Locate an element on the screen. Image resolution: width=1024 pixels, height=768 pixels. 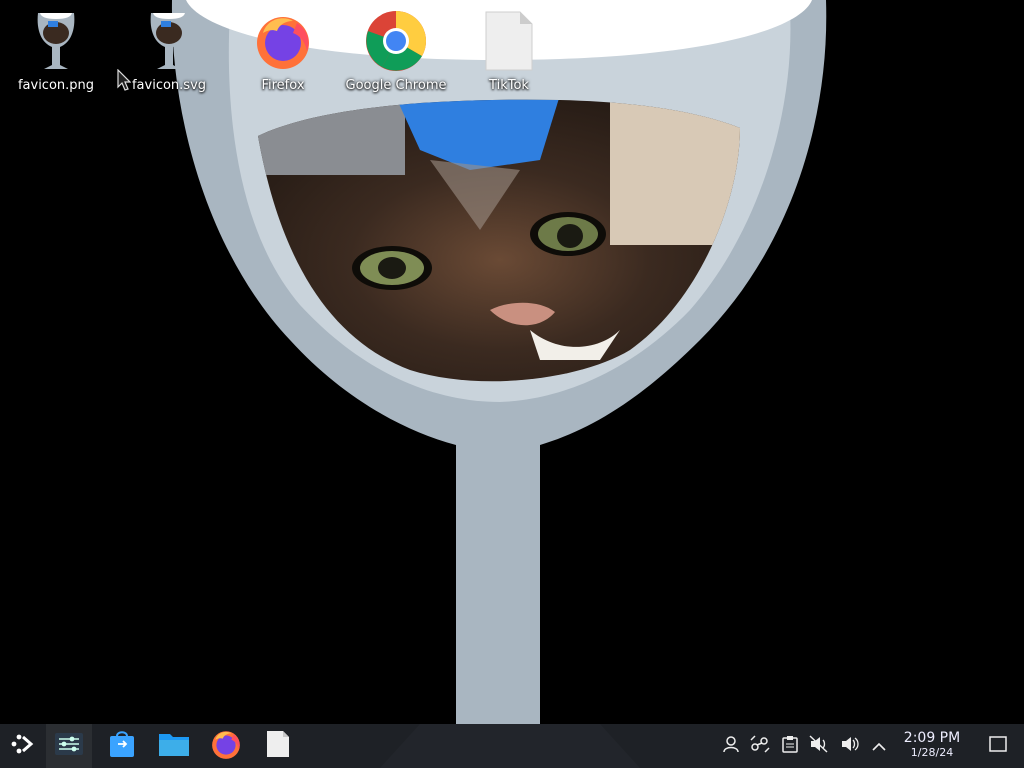
show-desktop-icon is located at coordinates (998, 746).